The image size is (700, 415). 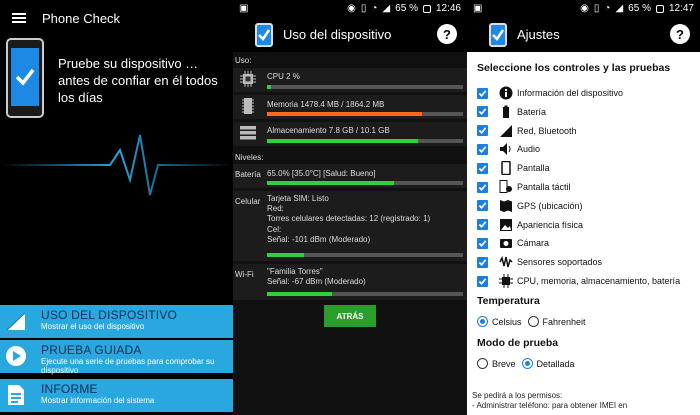 What do you see at coordinates (248, 201) in the screenshot?
I see `cellular-label: Celular` at bounding box center [248, 201].